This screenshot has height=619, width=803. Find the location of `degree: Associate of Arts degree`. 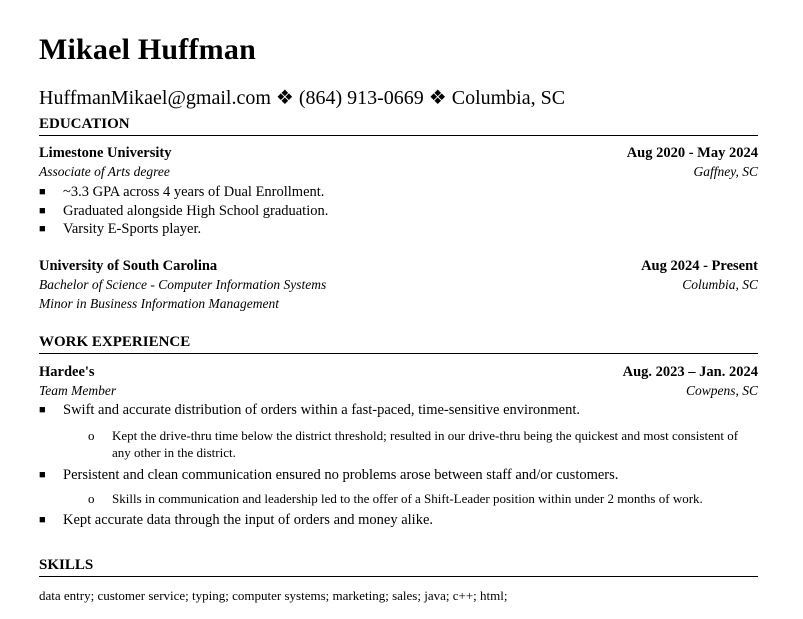

degree: Associate of Arts degree is located at coordinates (104, 171).